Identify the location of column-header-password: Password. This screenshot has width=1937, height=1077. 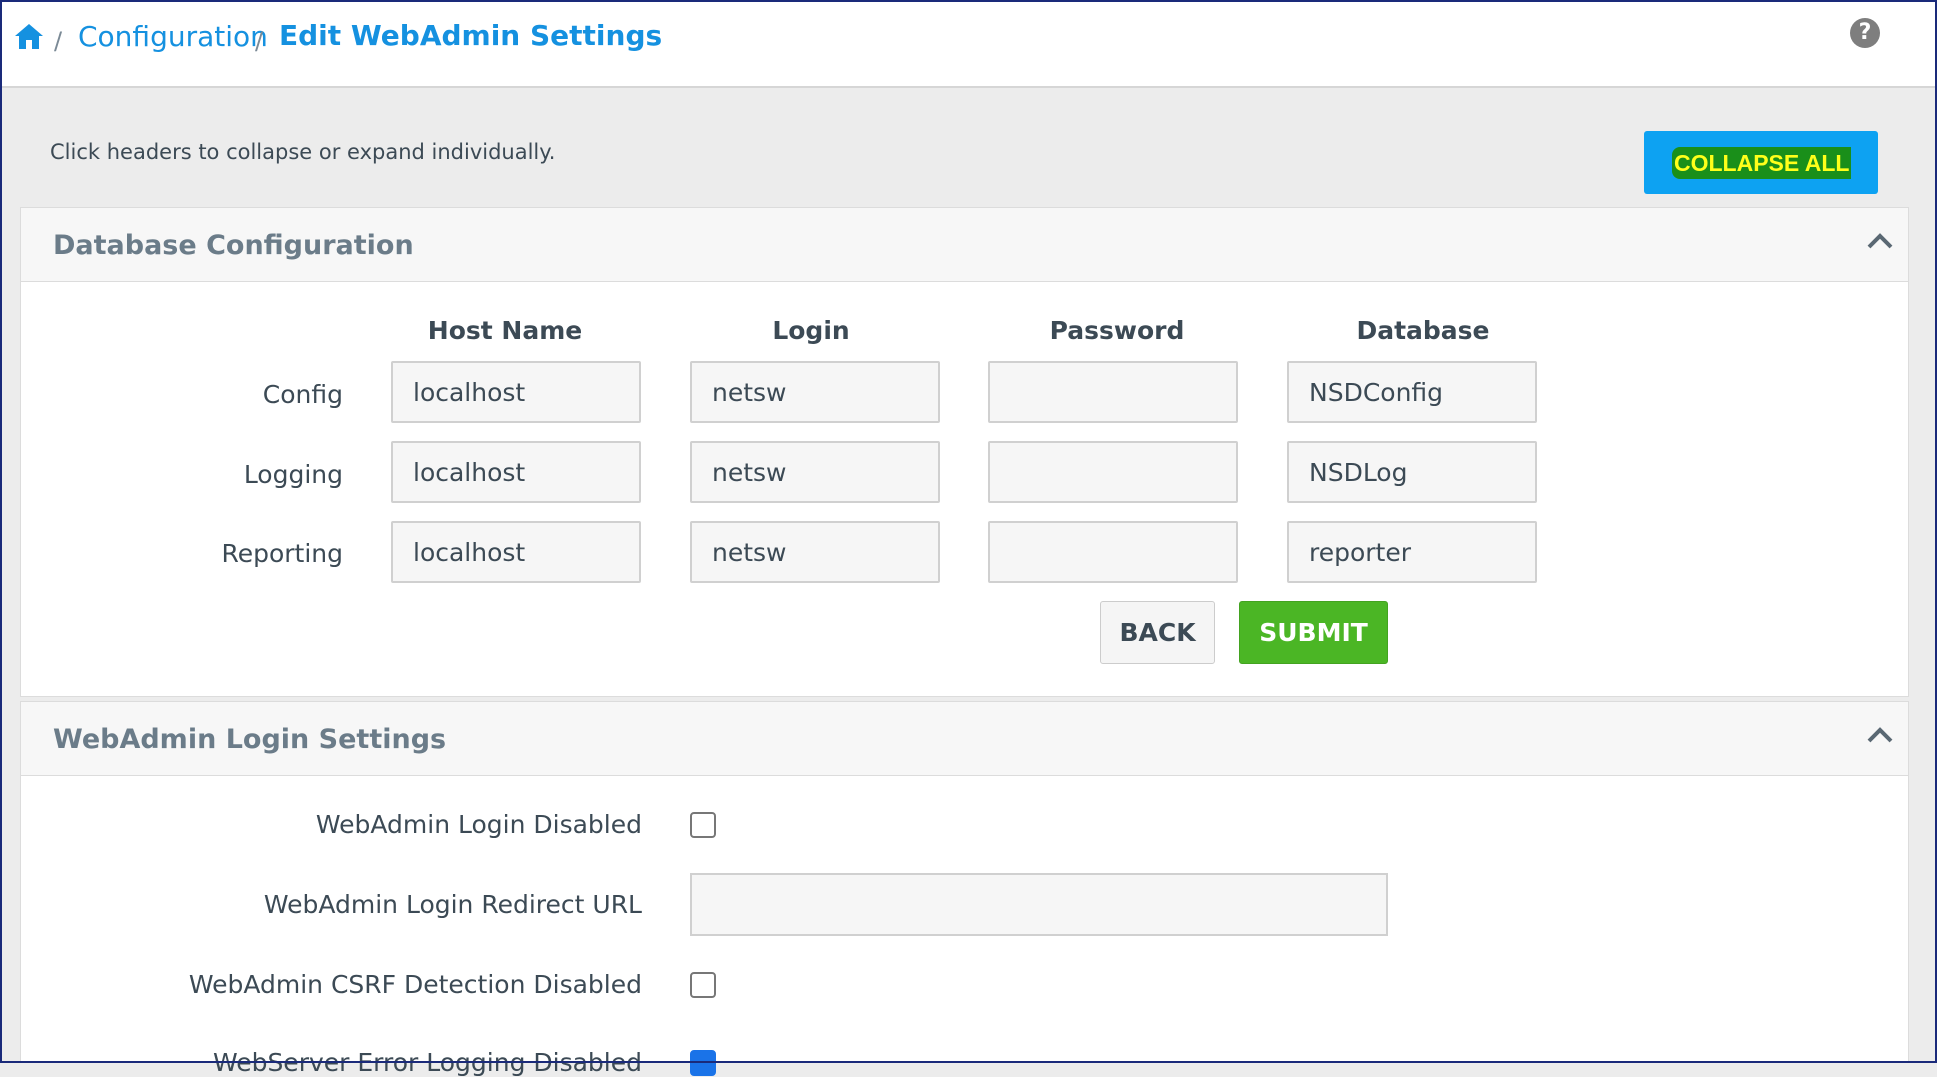
(1117, 330).